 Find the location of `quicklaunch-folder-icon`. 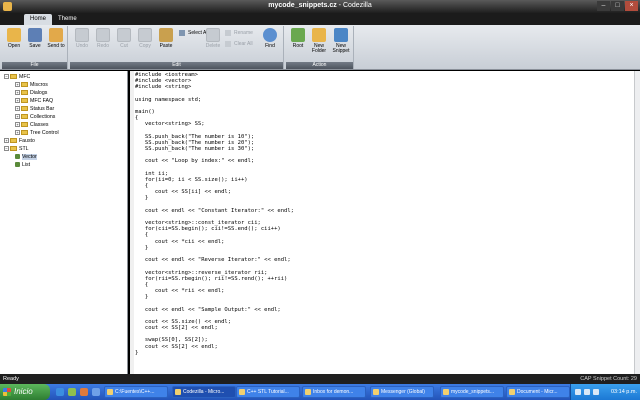

quicklaunch-folder-icon is located at coordinates (96, 392).